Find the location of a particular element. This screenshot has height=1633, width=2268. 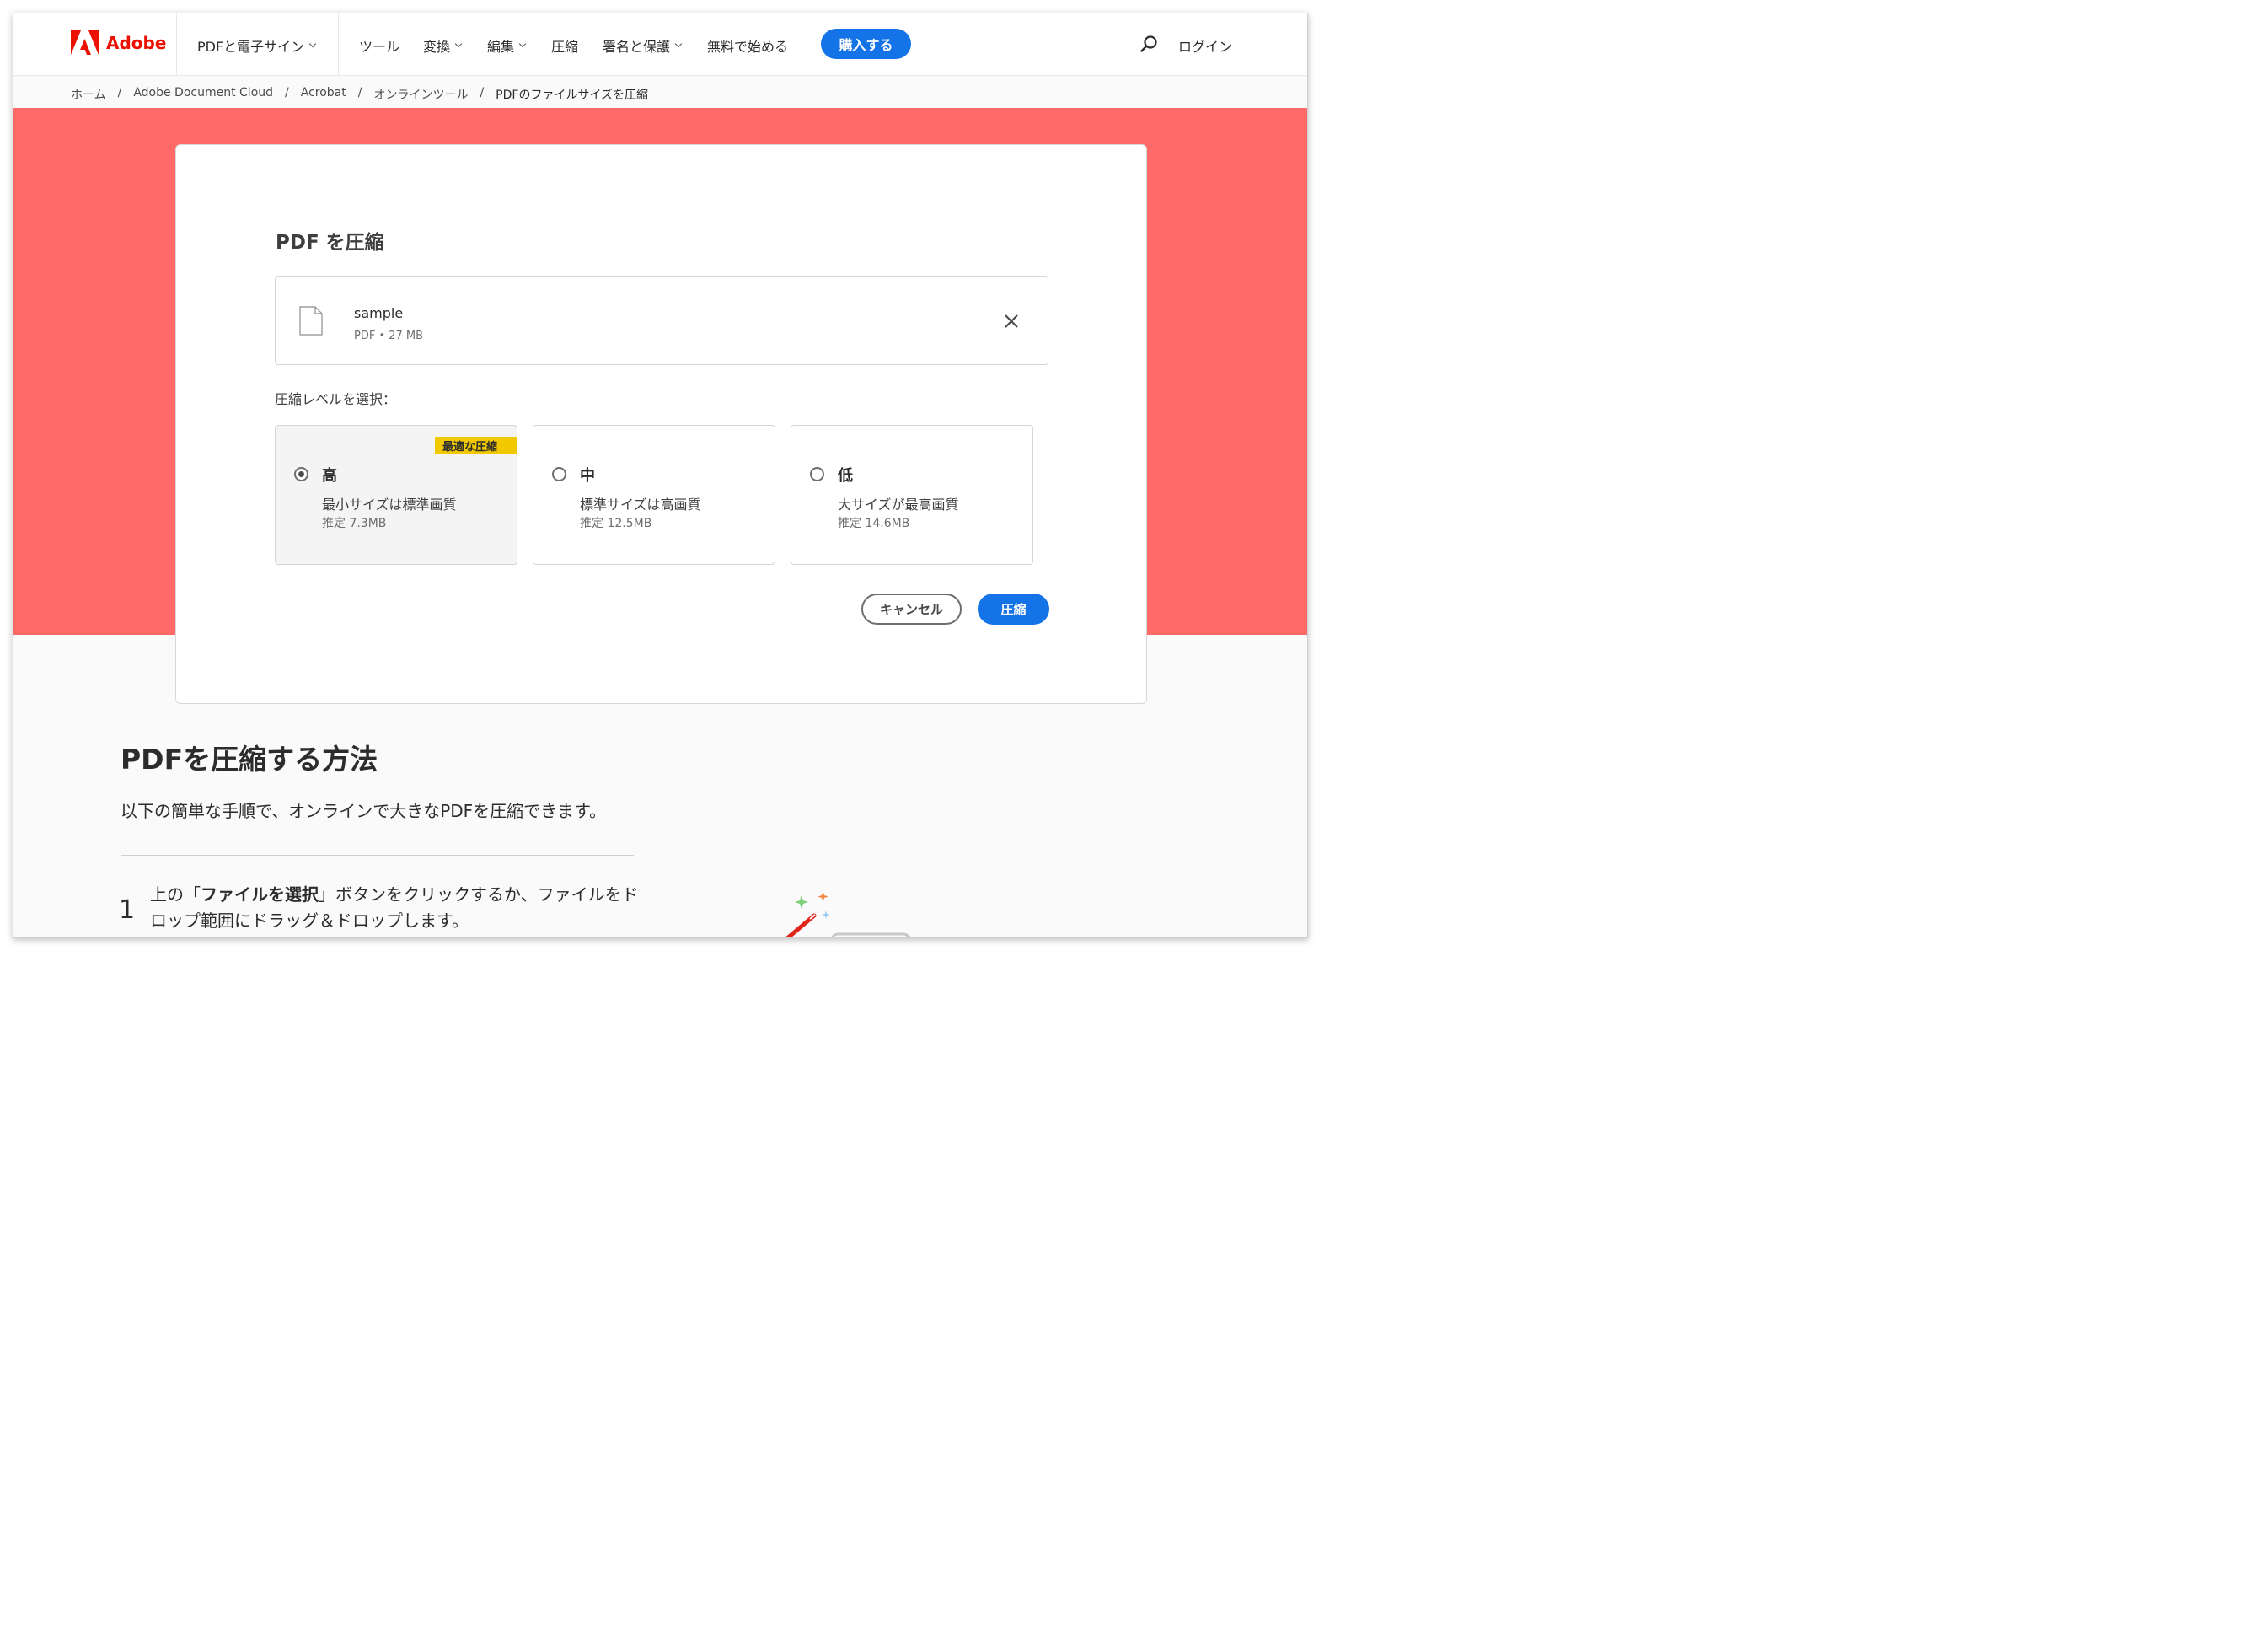

nav-compress-label: 圧縮 is located at coordinates (565, 47).